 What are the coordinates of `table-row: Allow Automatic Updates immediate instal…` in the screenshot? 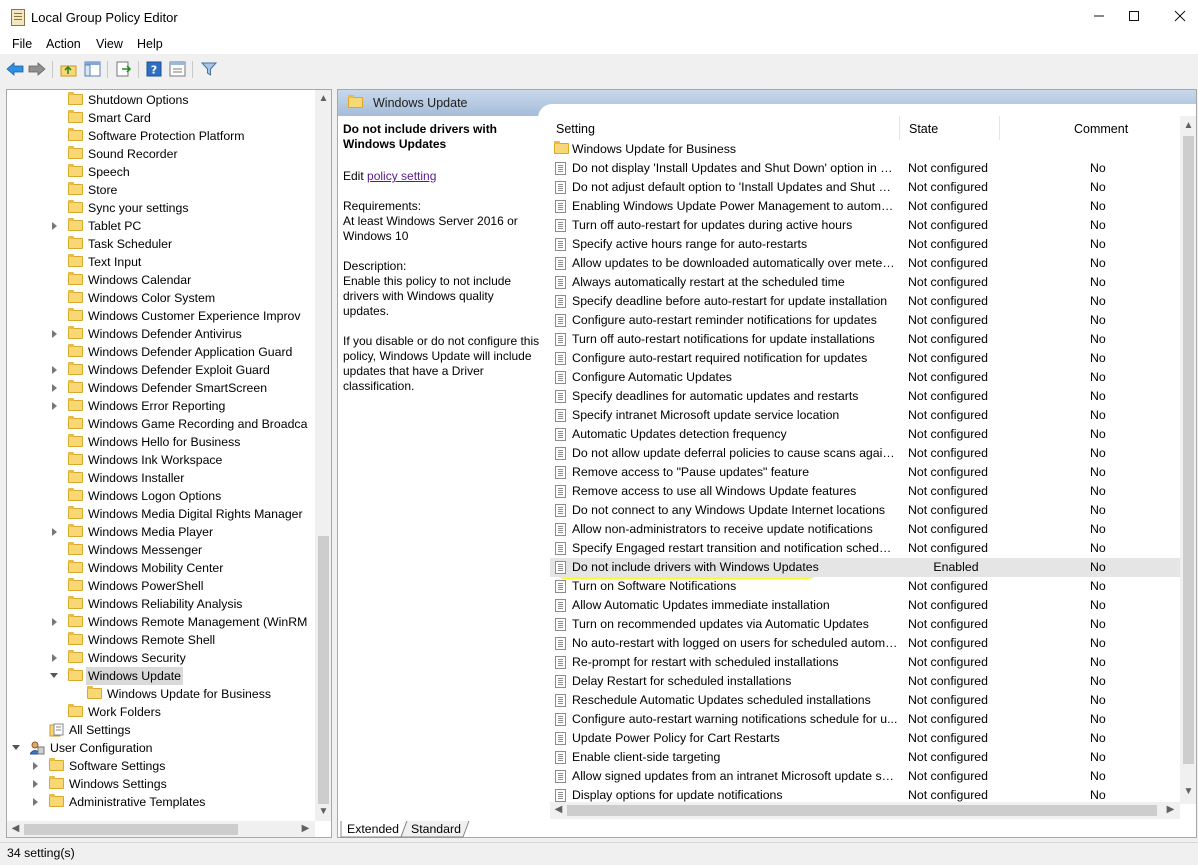 It's located at (865, 605).